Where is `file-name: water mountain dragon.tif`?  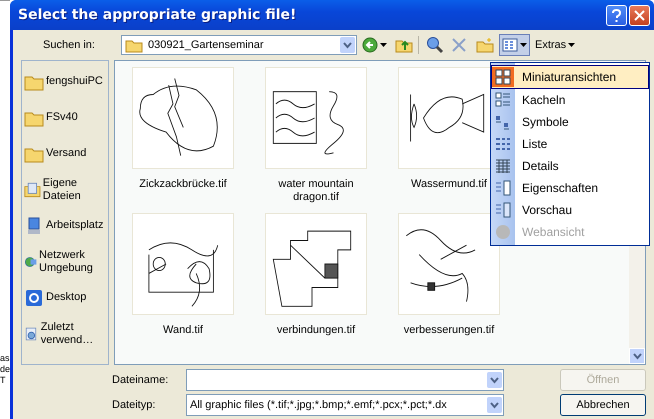
file-name: water mountain dragon.tif is located at coordinates (316, 191).